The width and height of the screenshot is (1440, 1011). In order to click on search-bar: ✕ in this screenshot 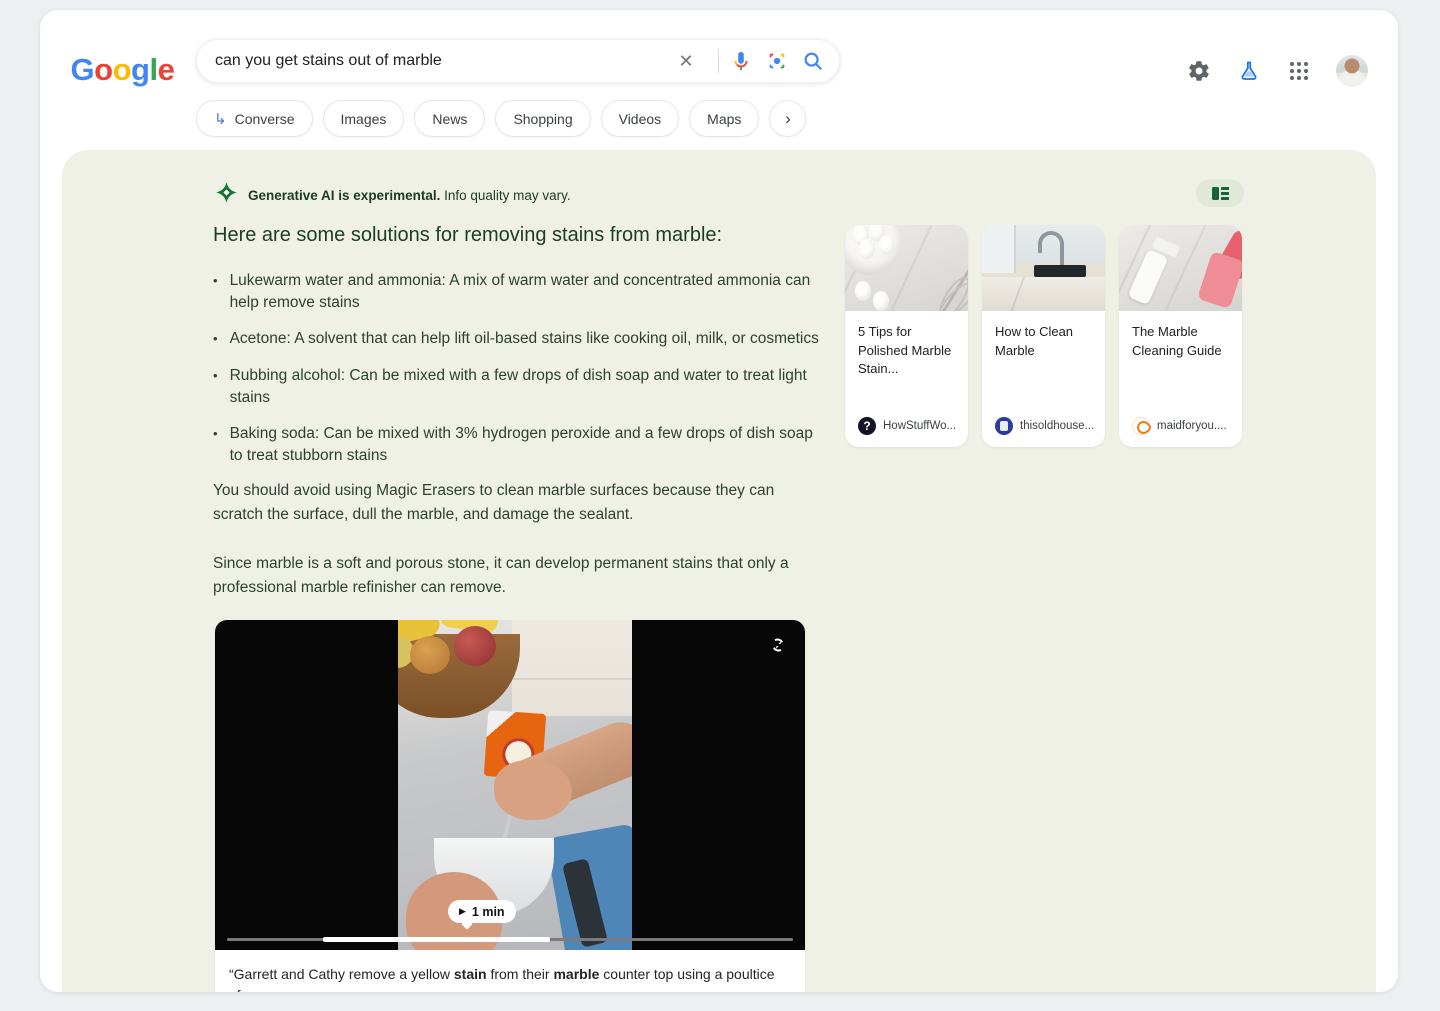, I will do `click(518, 61)`.